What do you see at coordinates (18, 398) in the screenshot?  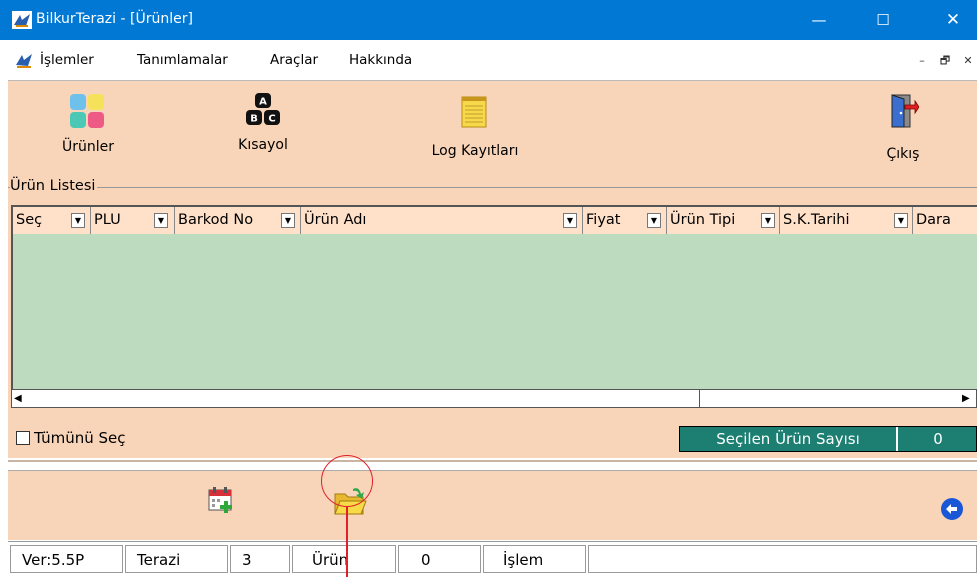 I see `scroll-left-icon: ◀` at bounding box center [18, 398].